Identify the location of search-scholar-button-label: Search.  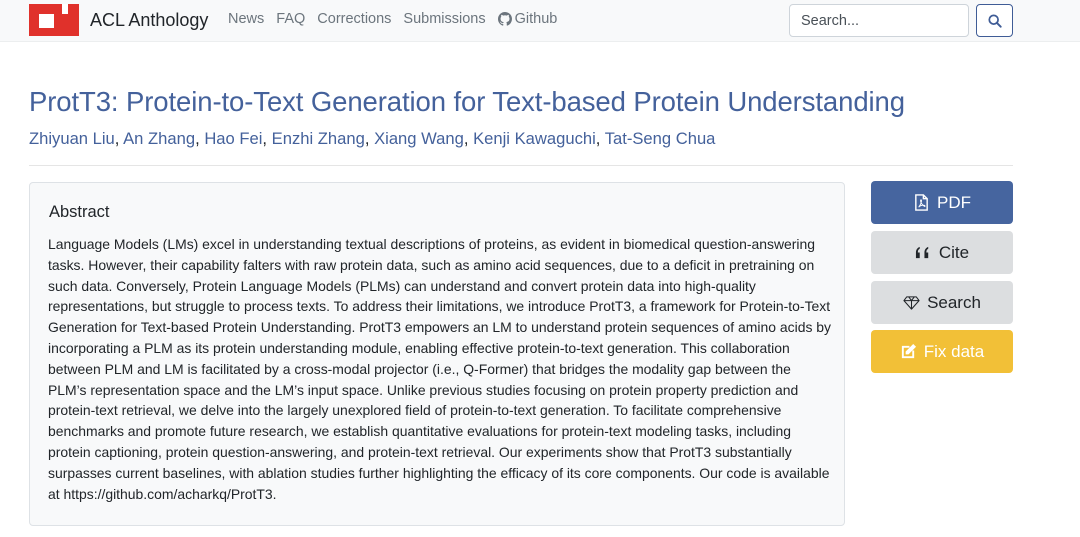
(954, 302).